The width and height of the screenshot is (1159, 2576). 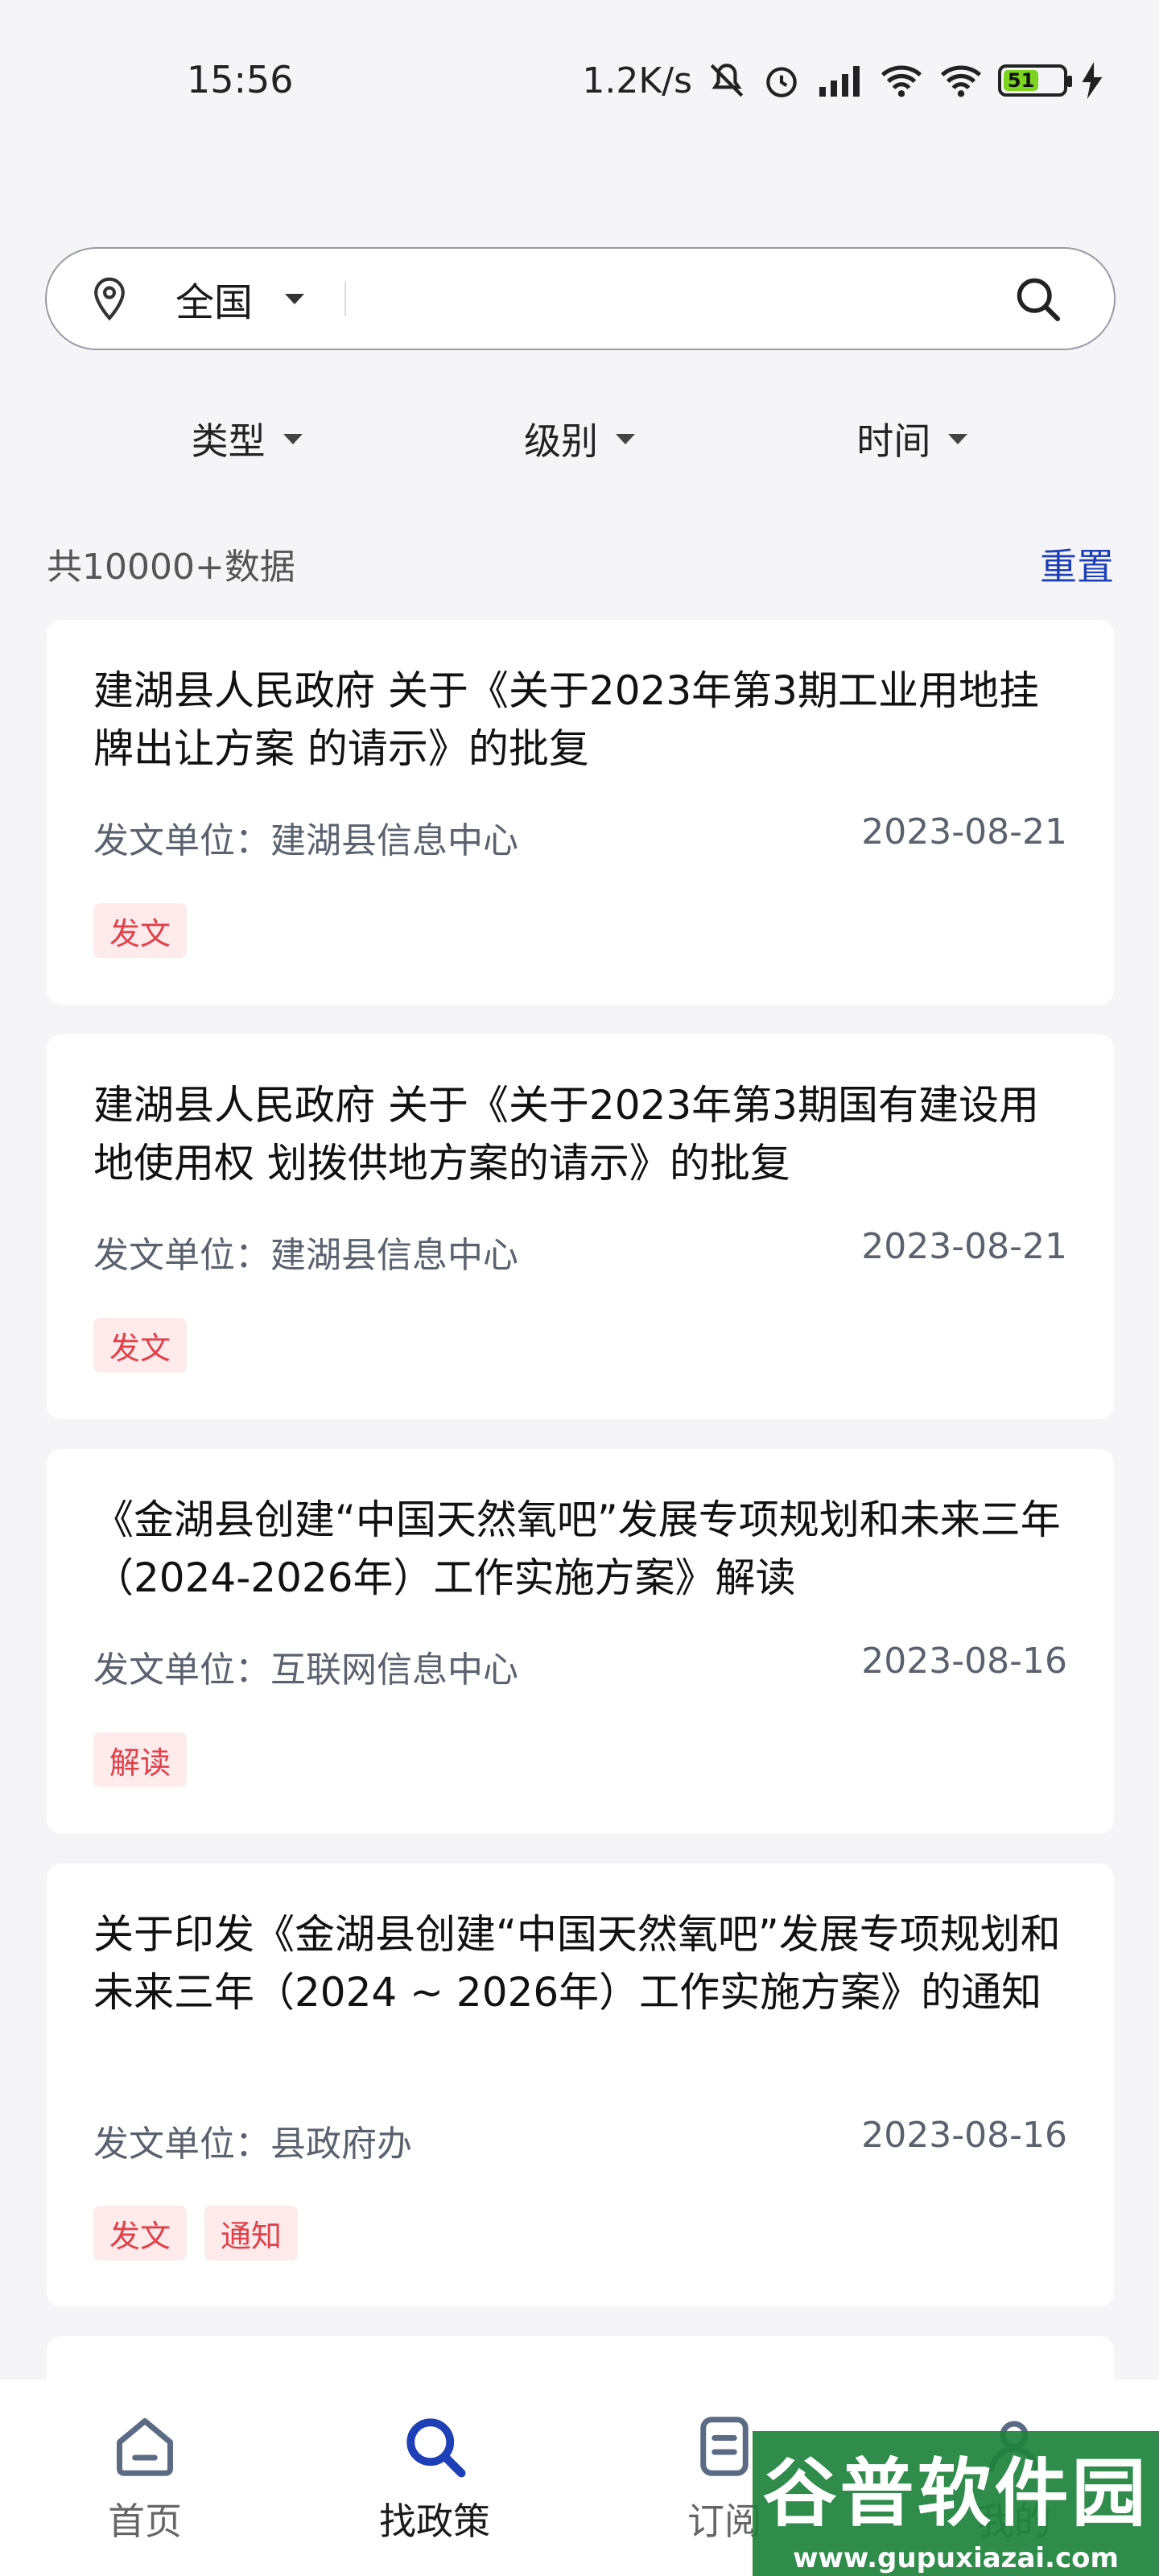 I want to click on search-input, so click(x=677, y=299).